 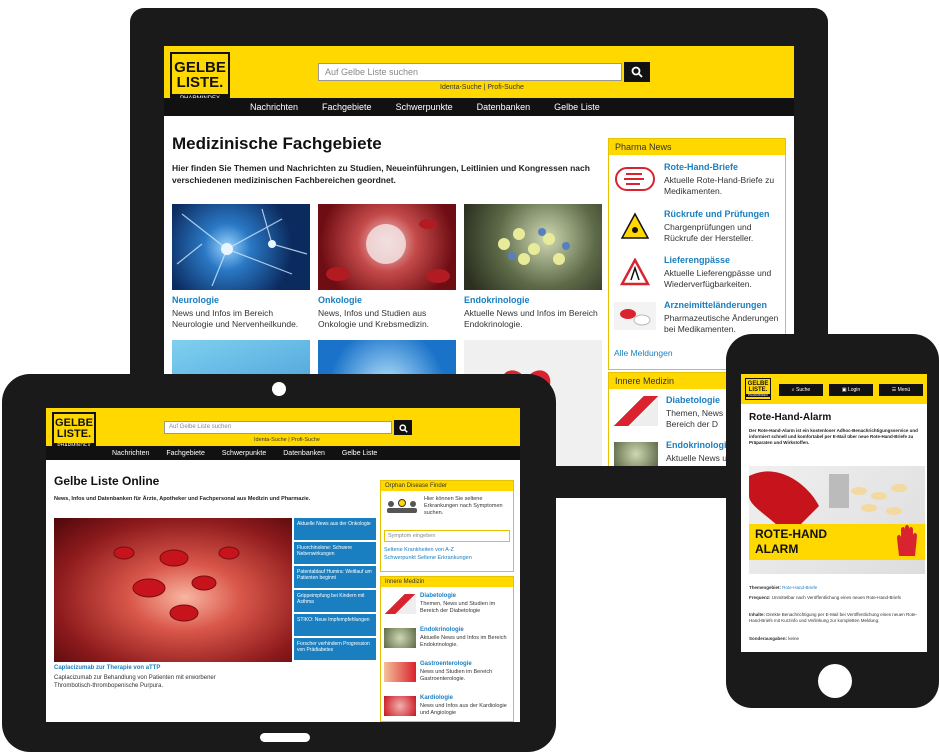 I want to click on tablet-home-bar, so click(x=285, y=737).